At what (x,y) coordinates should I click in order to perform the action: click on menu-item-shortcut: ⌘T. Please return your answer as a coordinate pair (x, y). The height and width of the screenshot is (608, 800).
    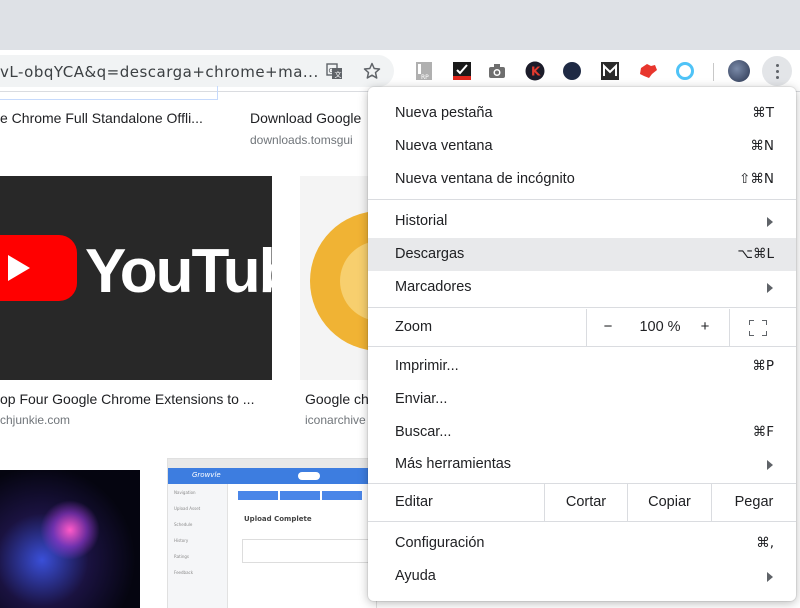
    Looking at the image, I should click on (763, 113).